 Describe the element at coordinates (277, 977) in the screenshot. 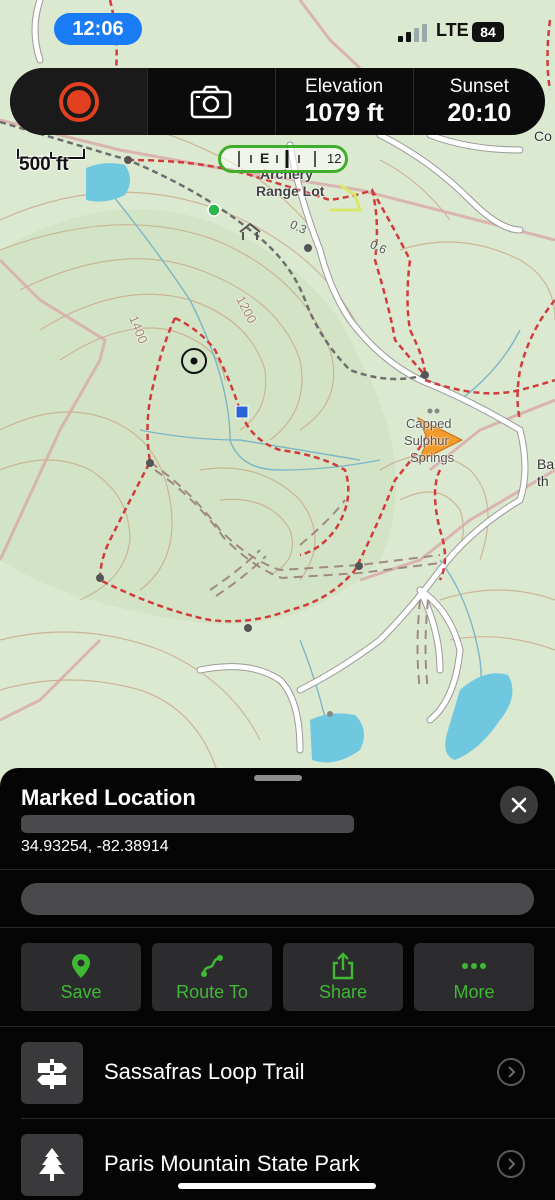

I see `action-buttons: Save Route To Share More` at that location.